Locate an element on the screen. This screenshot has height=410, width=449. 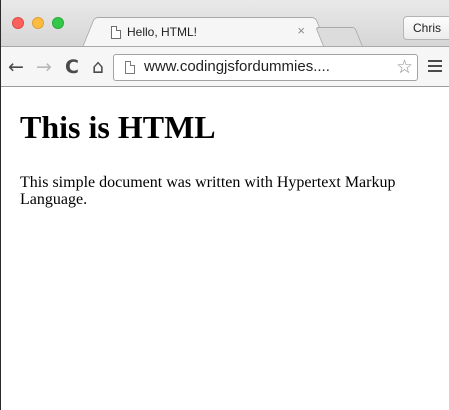
window-close-button is located at coordinates (18, 23).